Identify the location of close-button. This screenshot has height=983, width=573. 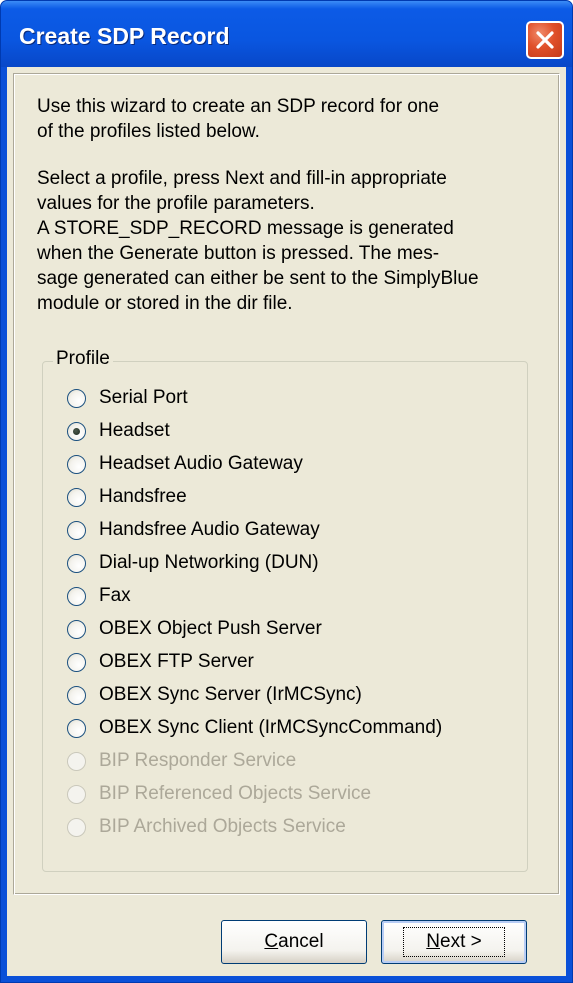
(545, 40).